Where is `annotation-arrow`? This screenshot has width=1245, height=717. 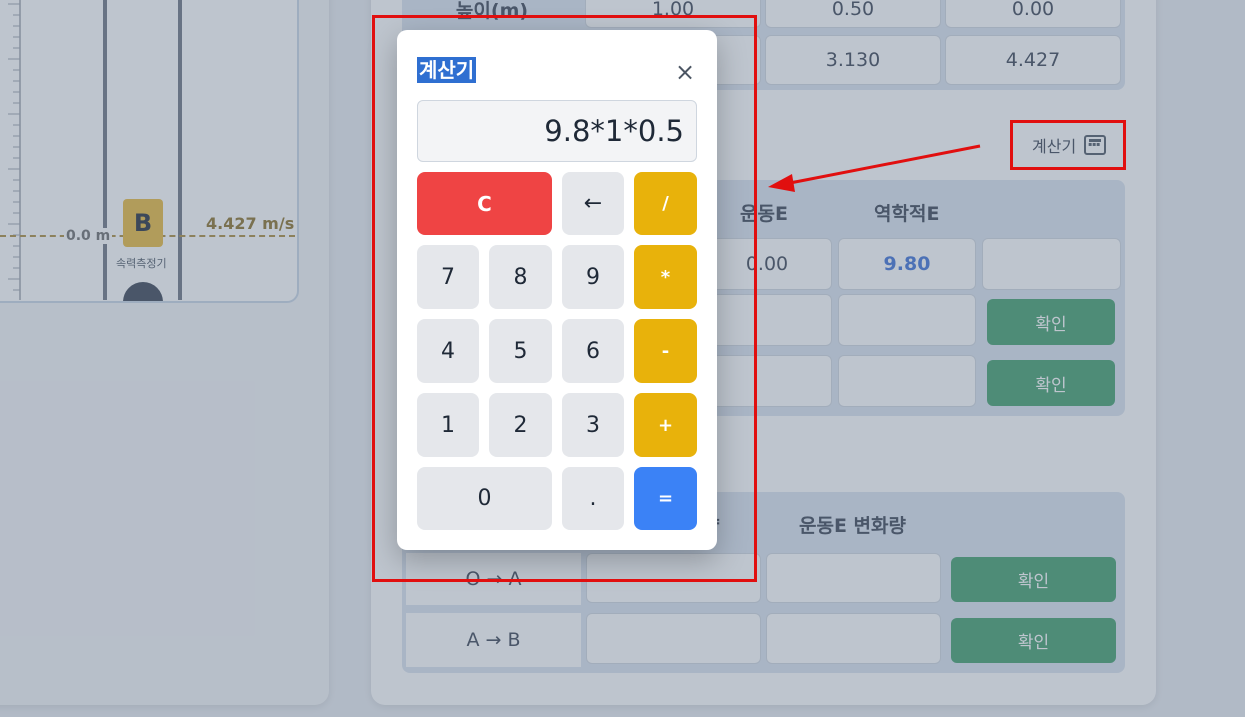
annotation-arrow is located at coordinates (874, 168).